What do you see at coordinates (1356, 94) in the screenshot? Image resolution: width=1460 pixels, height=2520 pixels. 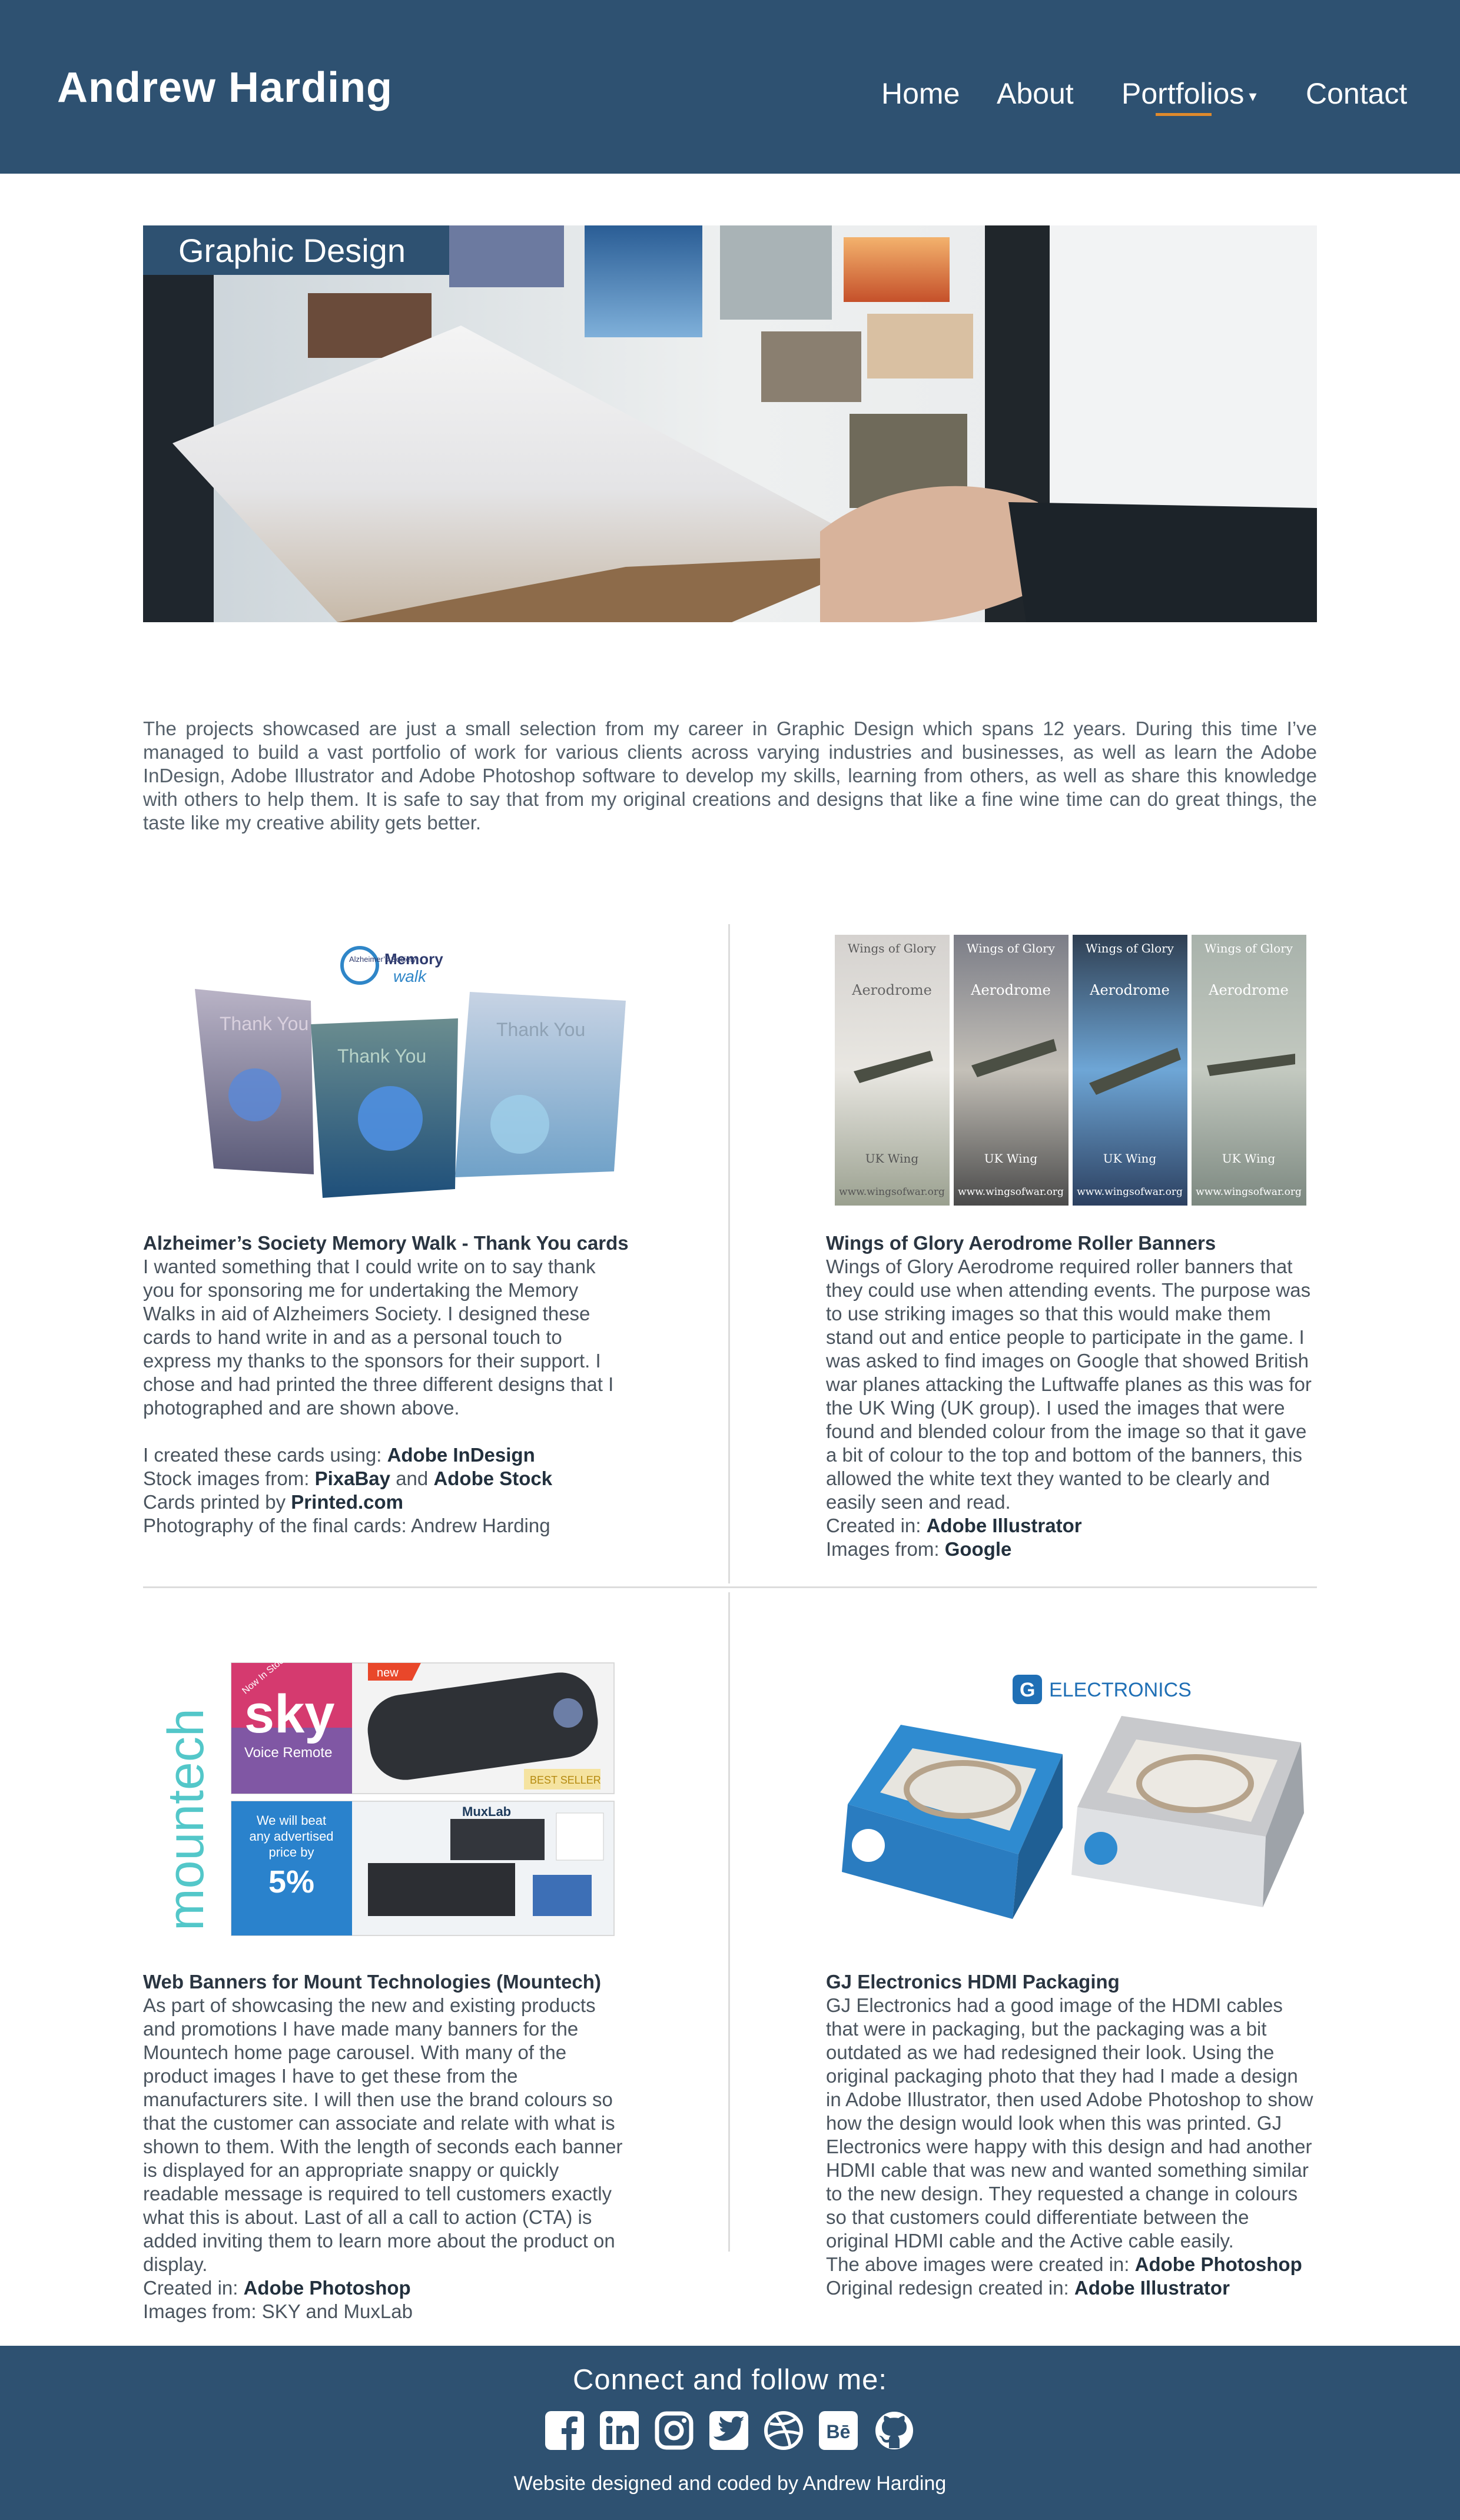 I see `nav-contact: Contact` at bounding box center [1356, 94].